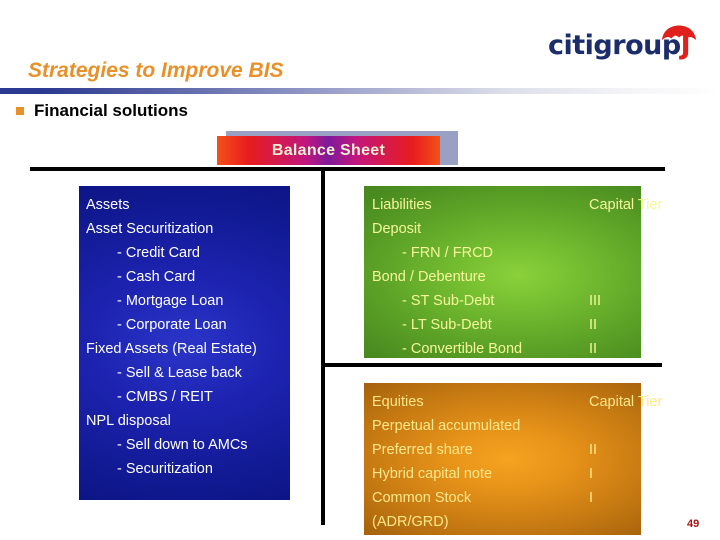 Image resolution: width=720 pixels, height=540 pixels. What do you see at coordinates (502, 498) in the screenshot?
I see `table-row: Common Stock I` at bounding box center [502, 498].